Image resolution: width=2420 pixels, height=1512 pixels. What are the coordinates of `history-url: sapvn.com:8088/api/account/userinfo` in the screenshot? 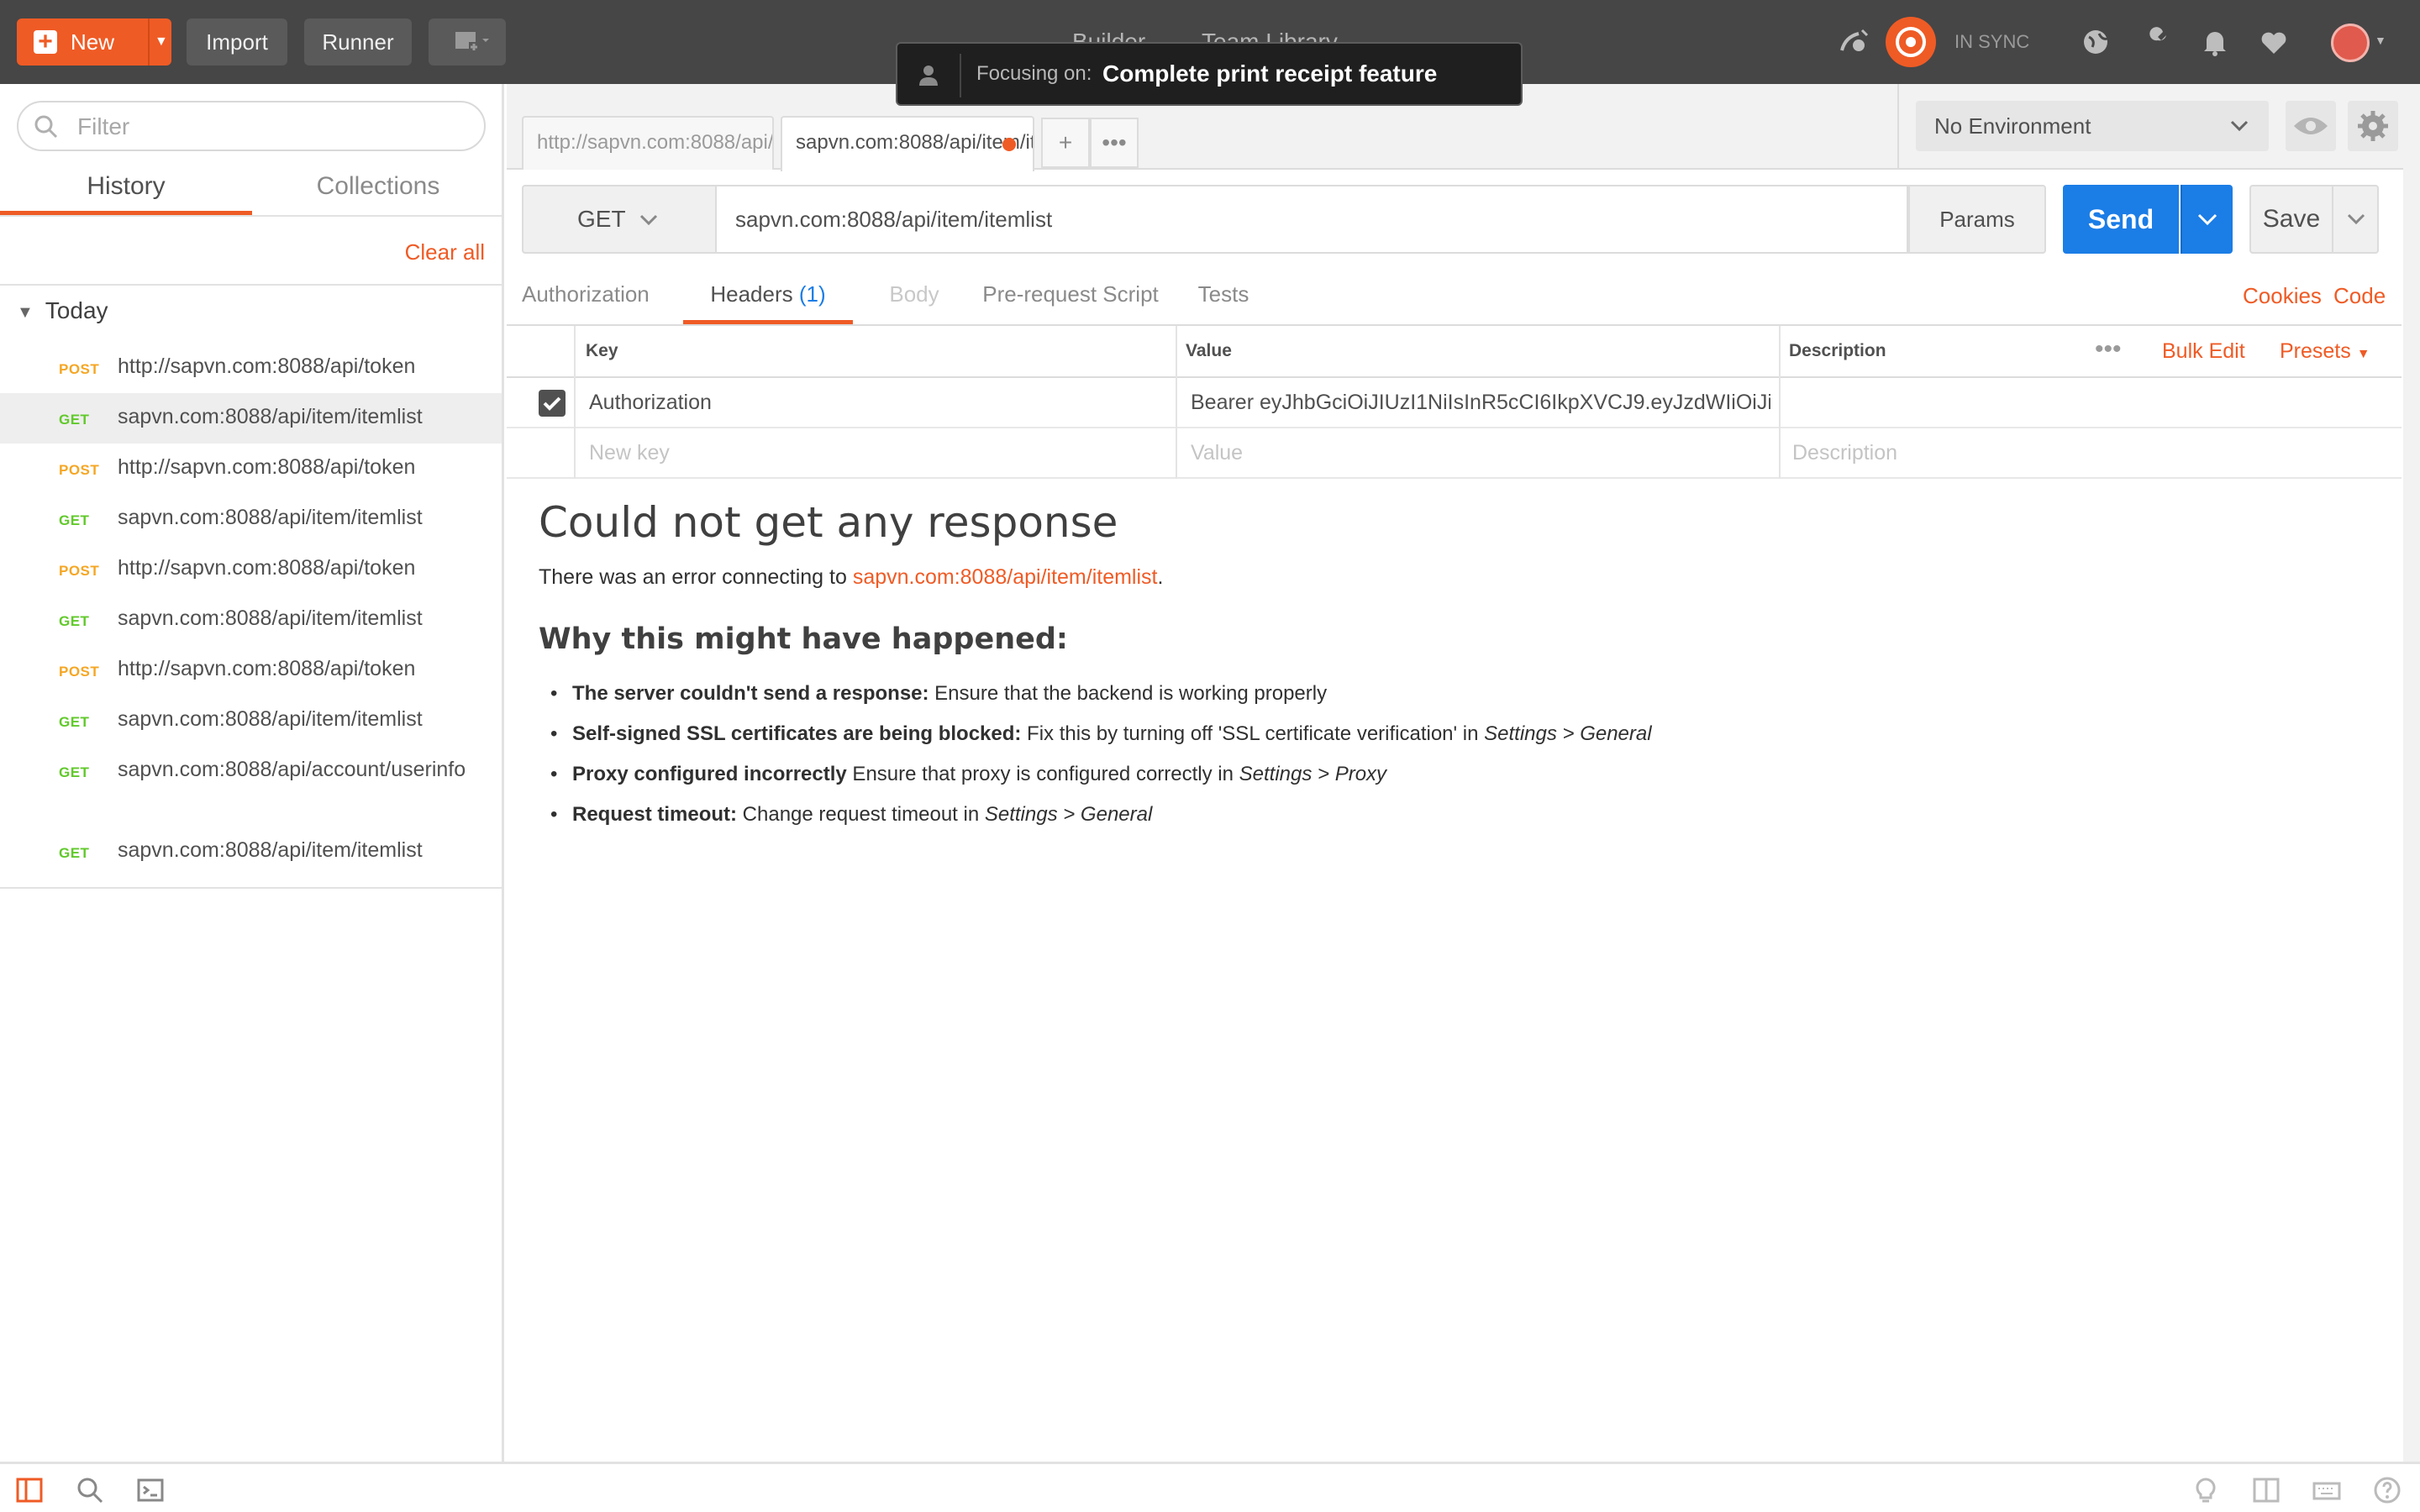 It's located at (292, 769).